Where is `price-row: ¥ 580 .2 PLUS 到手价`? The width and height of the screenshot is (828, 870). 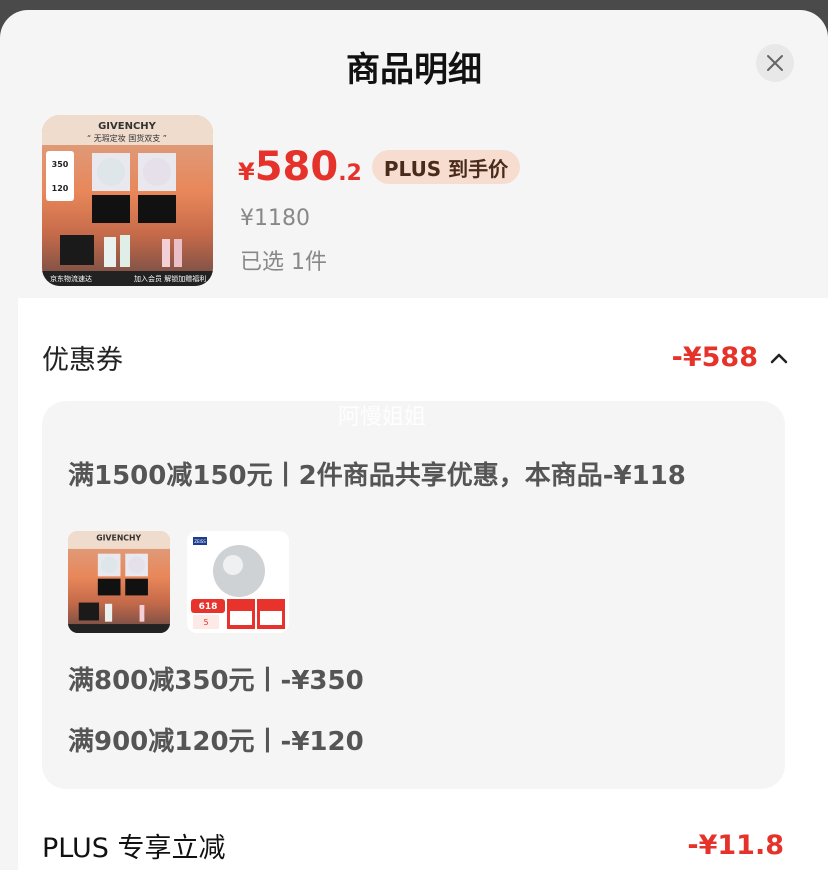
price-row: ¥ 580 .2 PLUS 到手价 is located at coordinates (379, 167).